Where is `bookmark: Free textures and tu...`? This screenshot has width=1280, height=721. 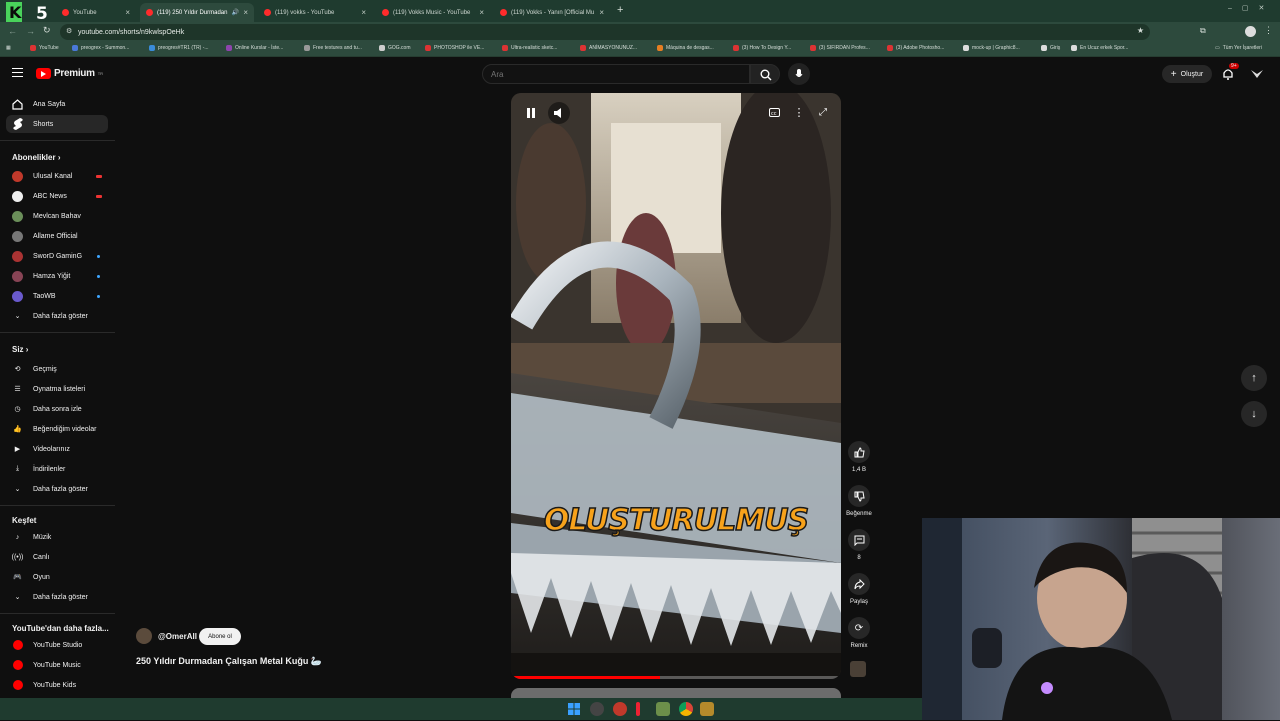 bookmark: Free textures and tu... is located at coordinates (333, 48).